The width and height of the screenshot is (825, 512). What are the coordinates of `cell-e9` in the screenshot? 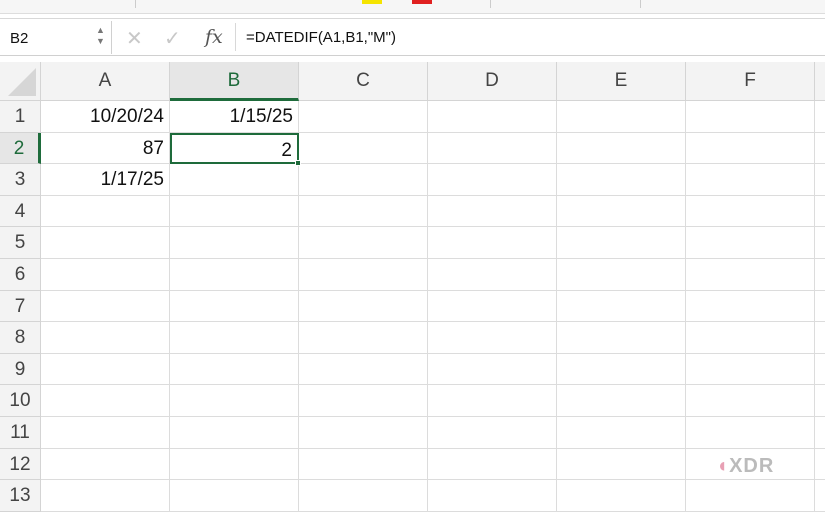 It's located at (621, 369).